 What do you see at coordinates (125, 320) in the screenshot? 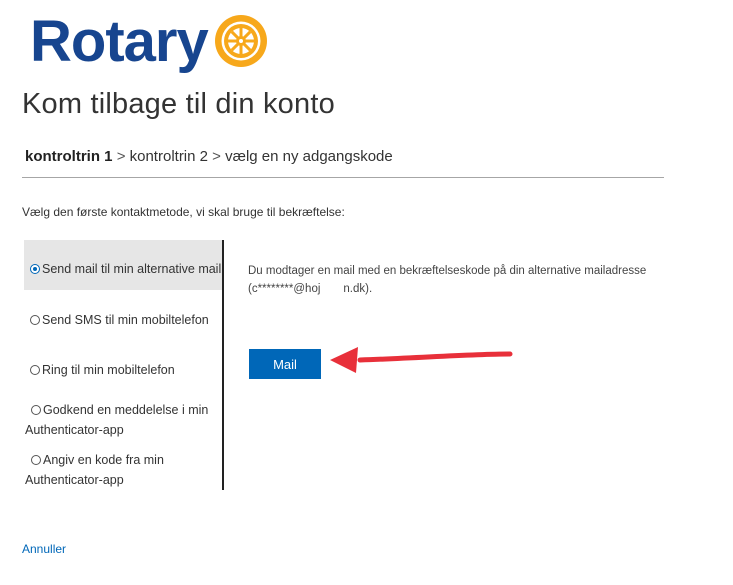
I see `method-label: Send SMS til min mobiltelefon` at bounding box center [125, 320].